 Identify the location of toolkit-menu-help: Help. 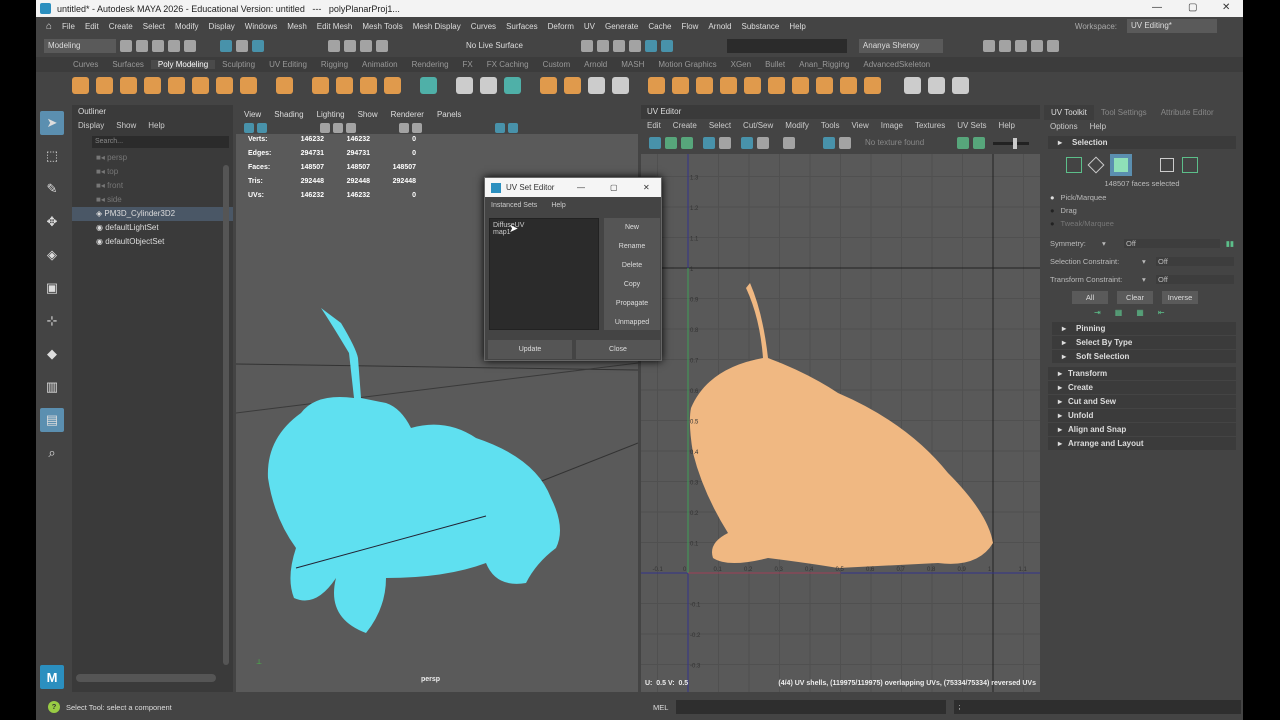
(1098, 127).